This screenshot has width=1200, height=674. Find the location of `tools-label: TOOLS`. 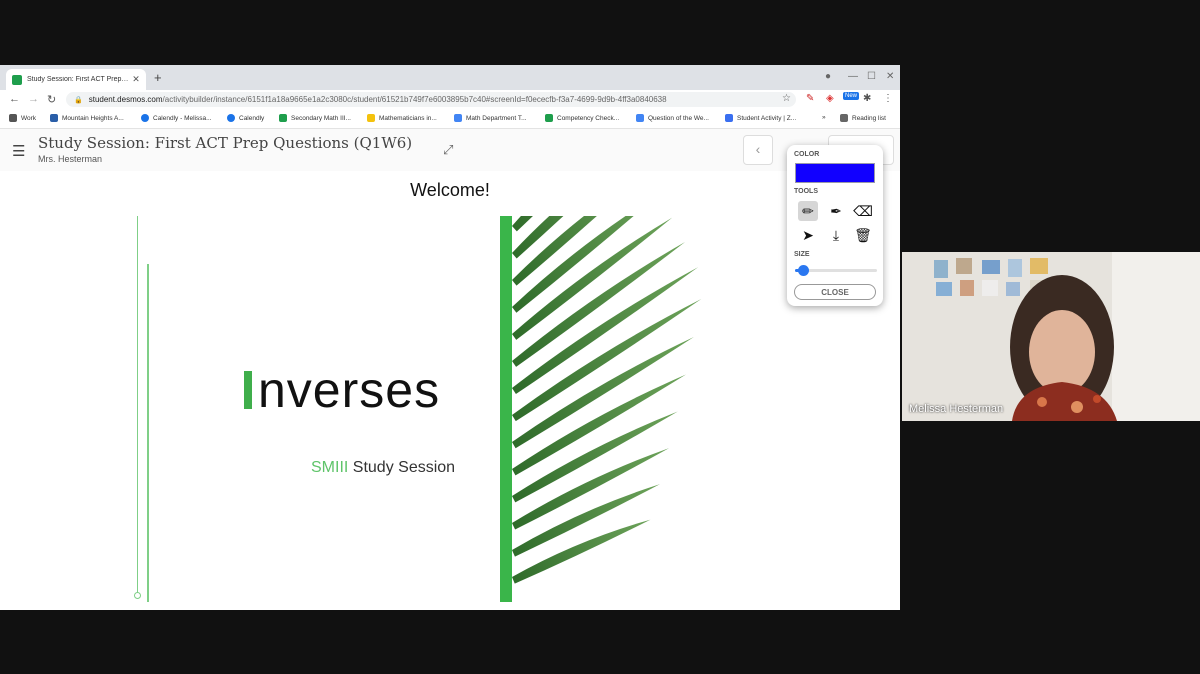

tools-label: TOOLS is located at coordinates (806, 191).